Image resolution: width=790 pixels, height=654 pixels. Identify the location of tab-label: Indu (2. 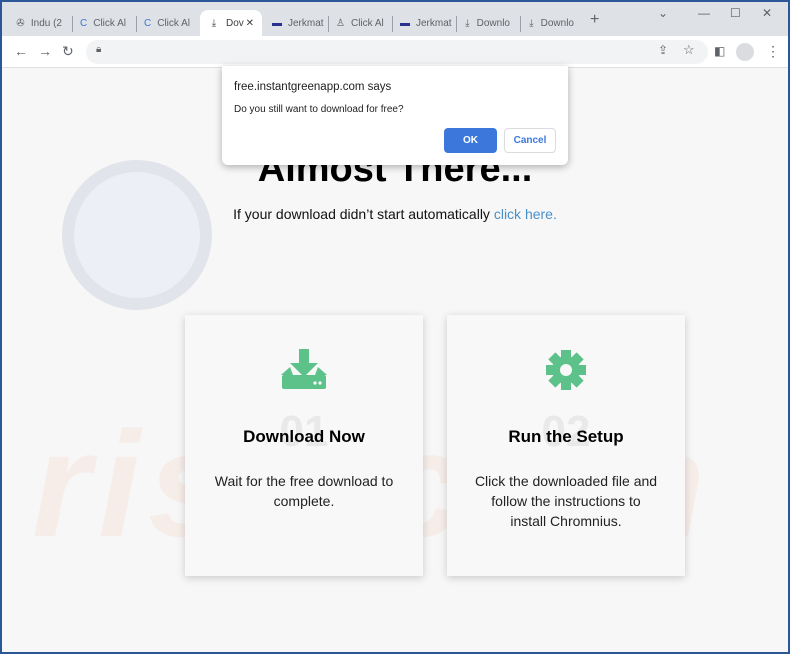
(46, 23).